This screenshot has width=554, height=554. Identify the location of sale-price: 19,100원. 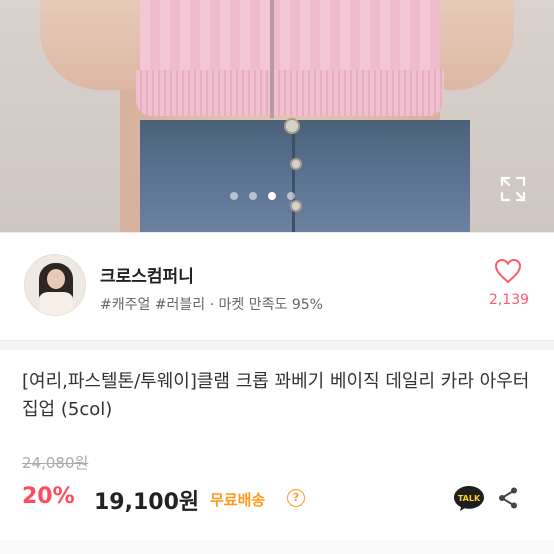
(147, 502).